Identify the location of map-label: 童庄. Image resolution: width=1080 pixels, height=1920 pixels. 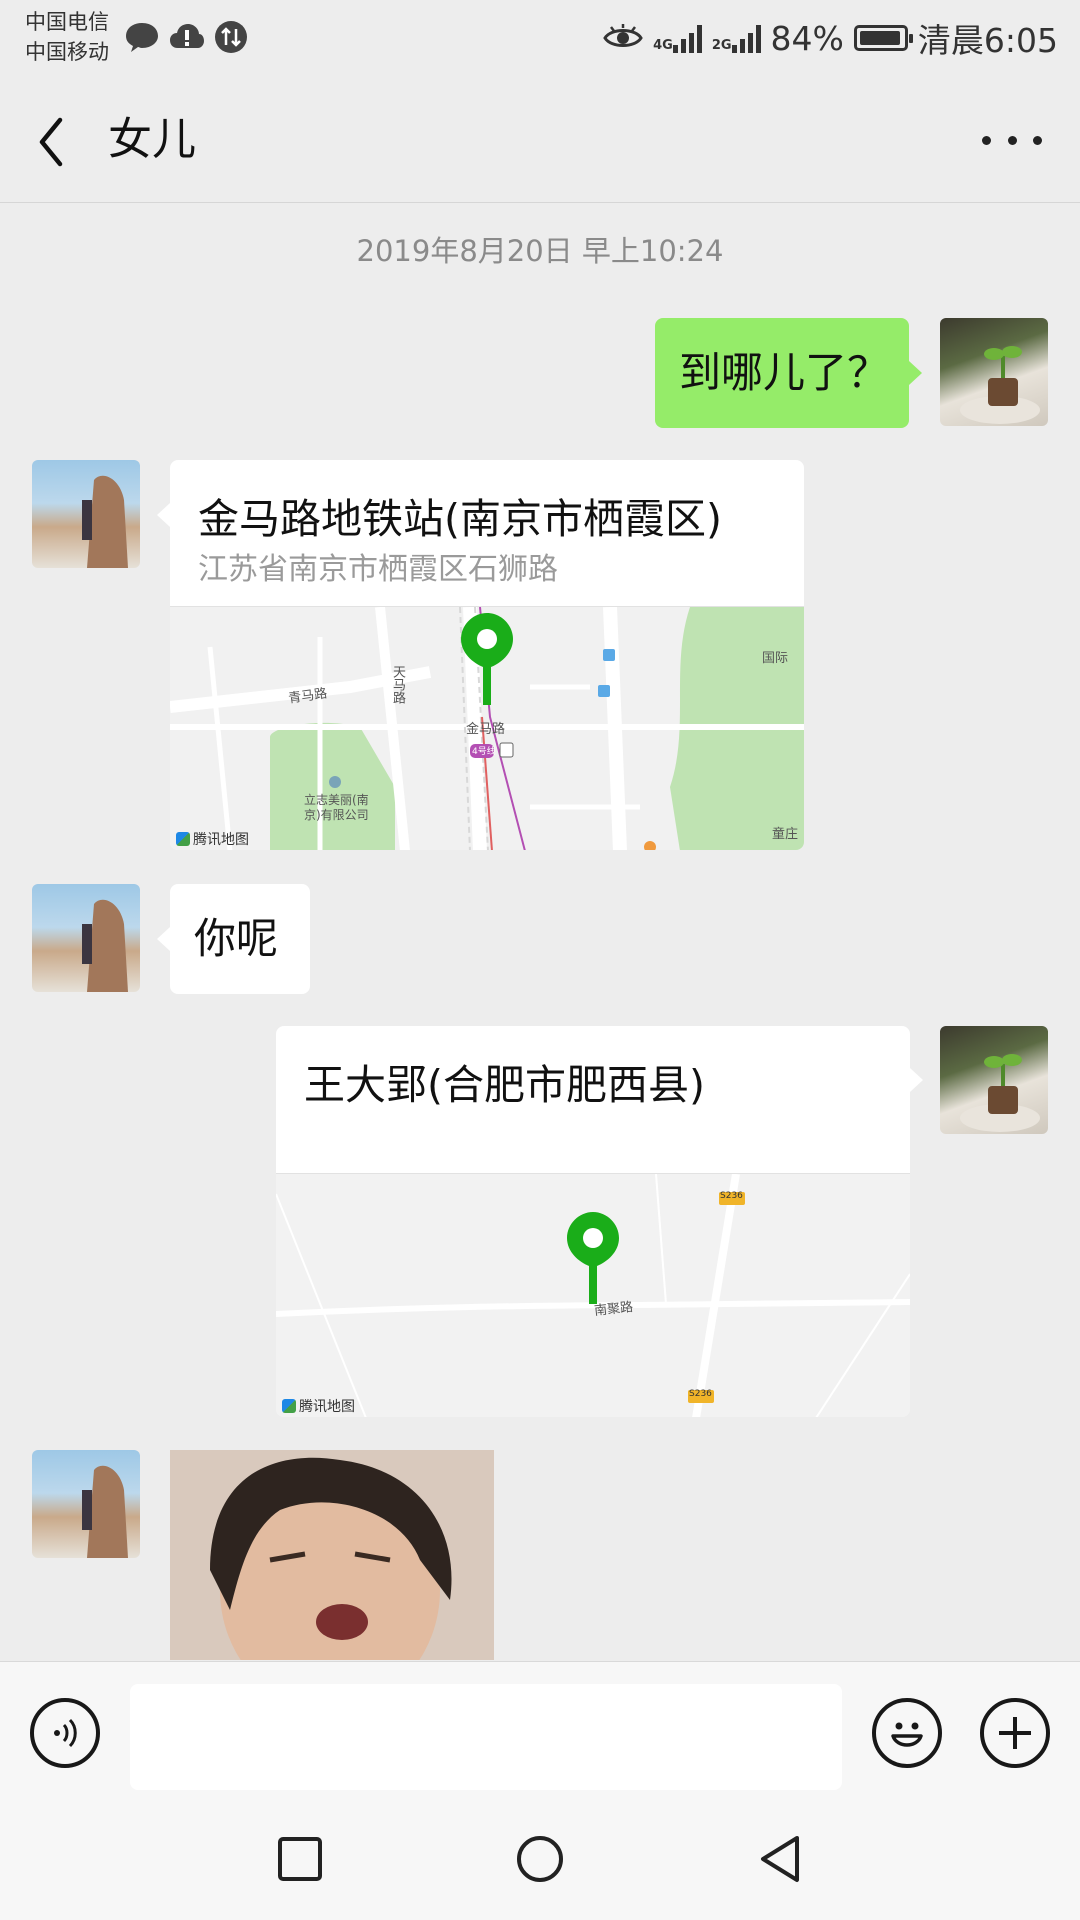
(785, 834).